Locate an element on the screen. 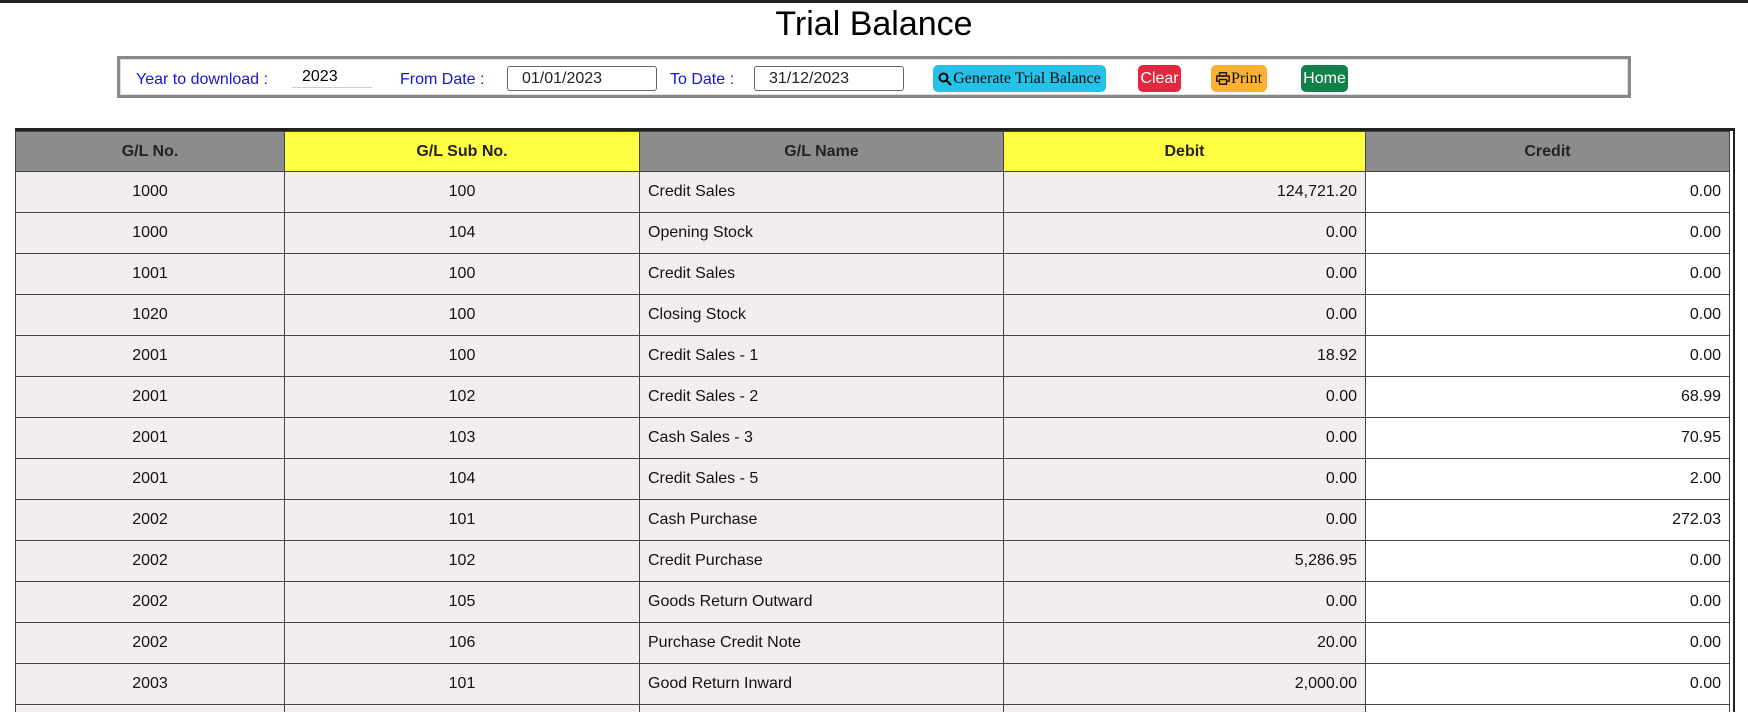 Image resolution: width=1748 pixels, height=712 pixels. gl-no-cell: 2003 is located at coordinates (150, 684).